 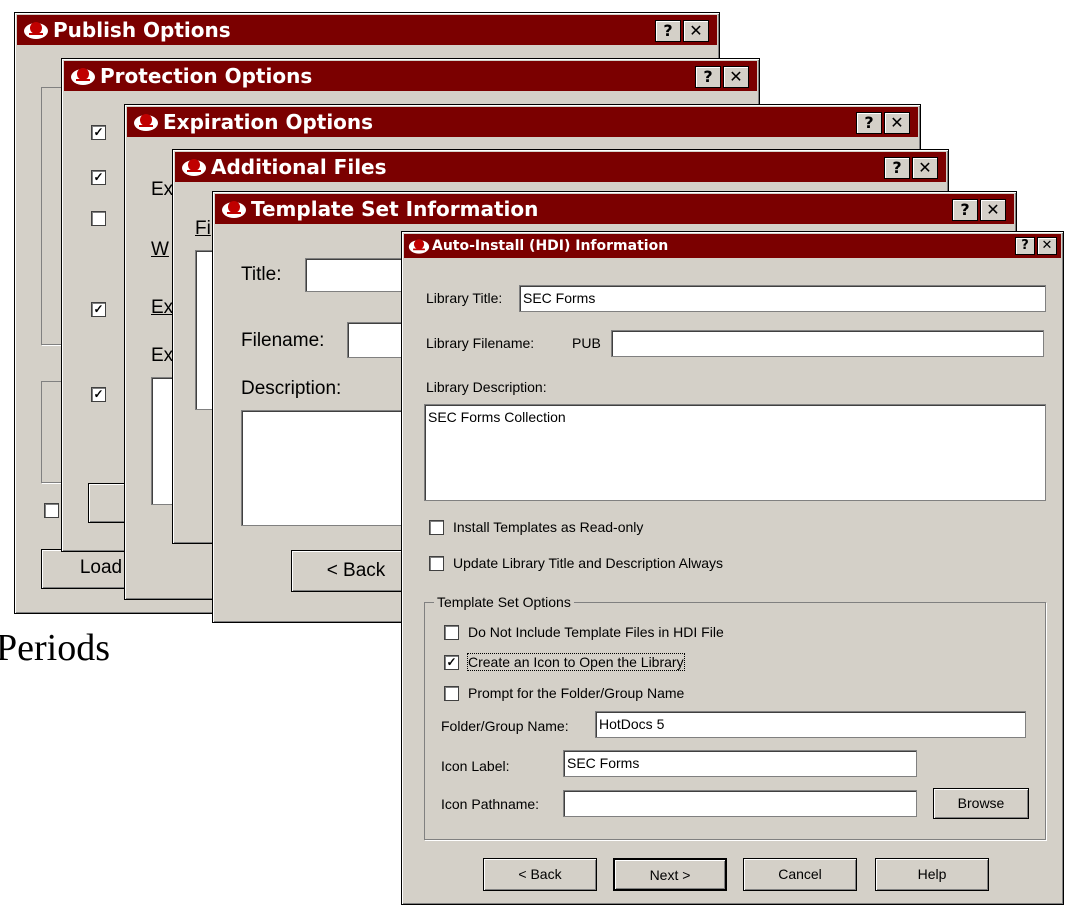 I want to click on background-text: Periods, so click(x=55, y=648).